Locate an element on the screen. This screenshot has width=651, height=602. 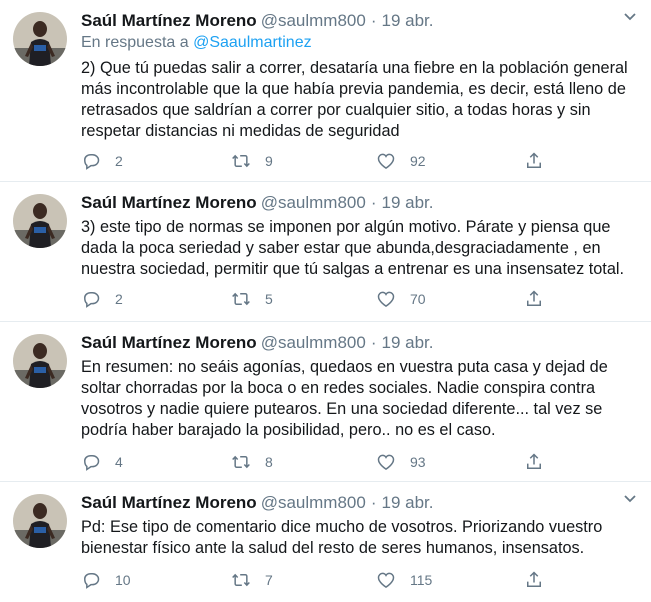
reply-count: 4 is located at coordinates (119, 462).